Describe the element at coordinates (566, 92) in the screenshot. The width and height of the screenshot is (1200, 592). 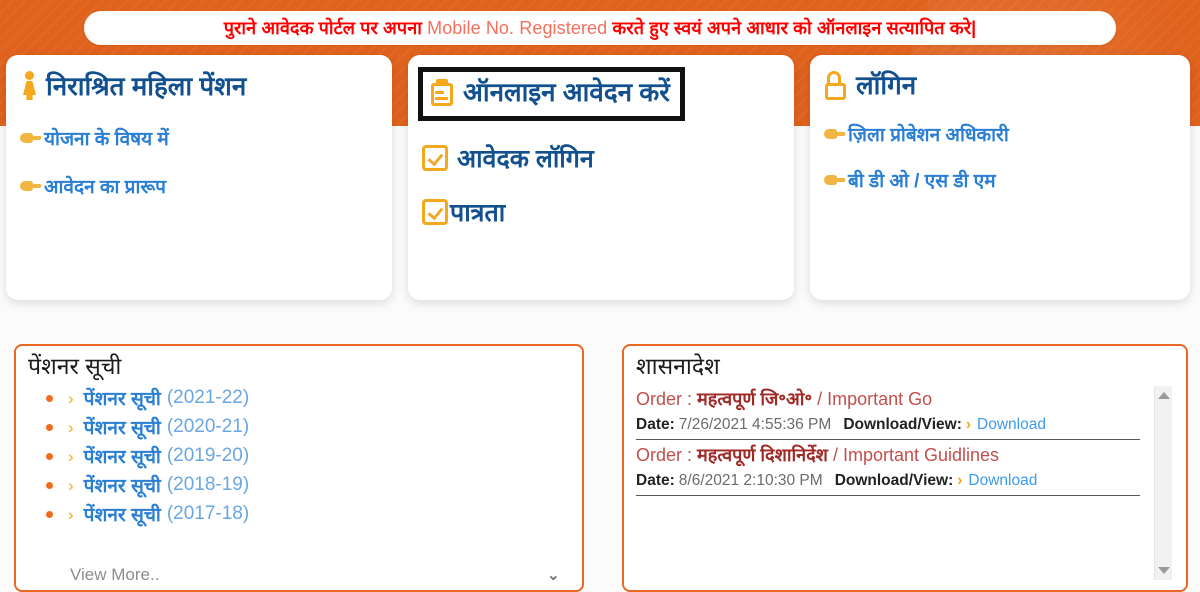
I see `apply-online-button-label: ऑनलाइन आवेदन करें` at that location.